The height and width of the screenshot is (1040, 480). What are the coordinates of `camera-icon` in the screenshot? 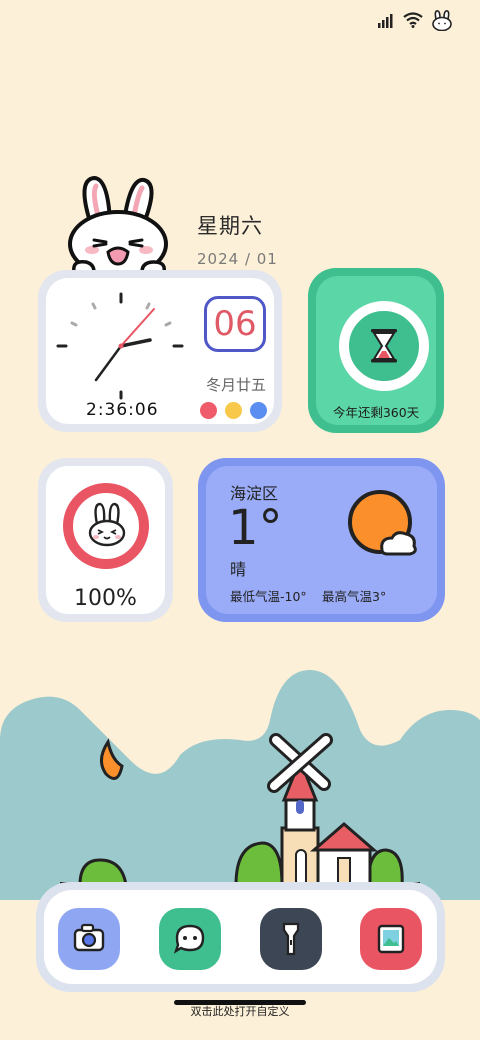 It's located at (89, 937).